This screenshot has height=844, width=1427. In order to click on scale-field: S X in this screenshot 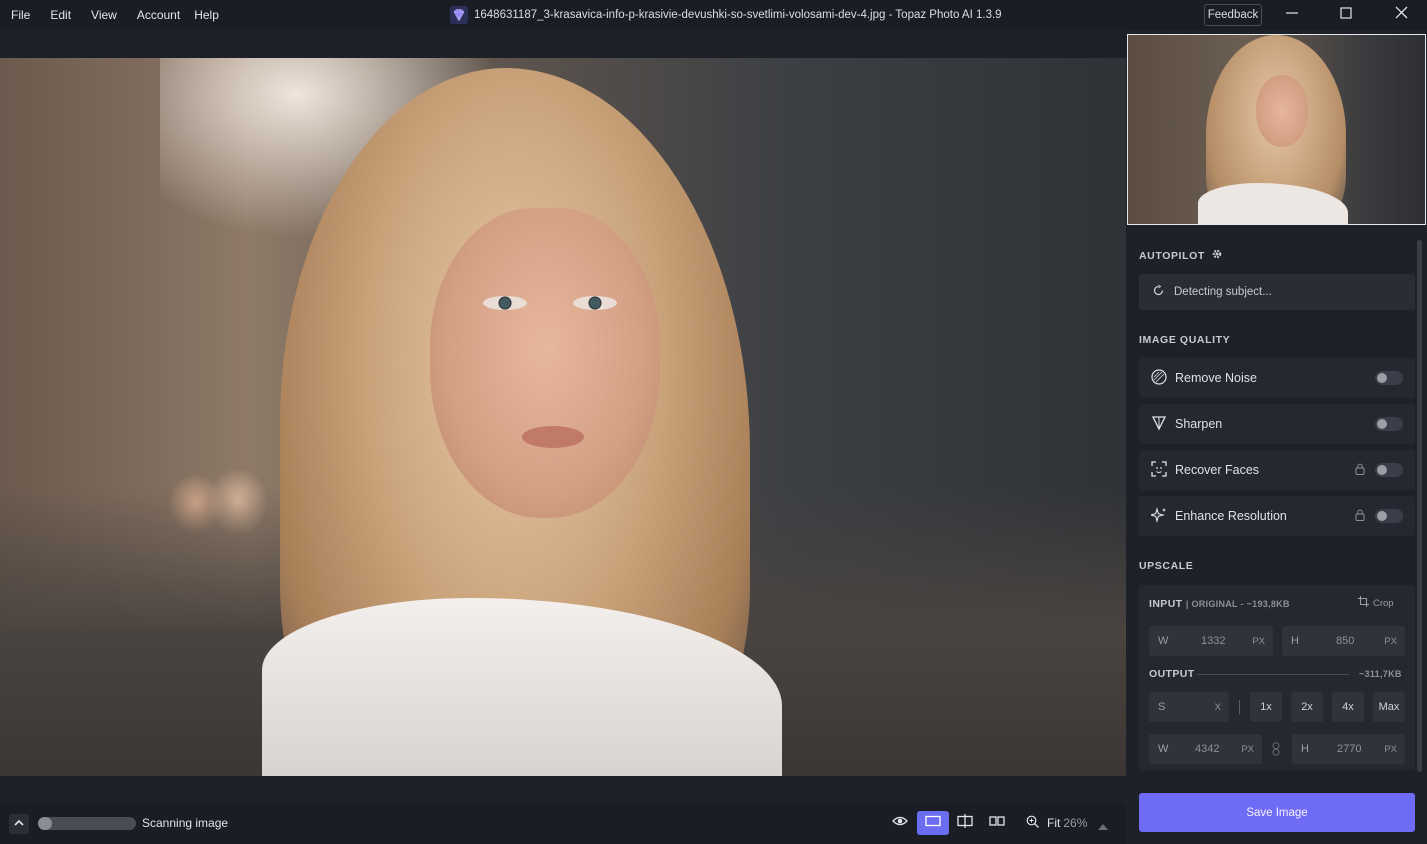, I will do `click(1189, 707)`.